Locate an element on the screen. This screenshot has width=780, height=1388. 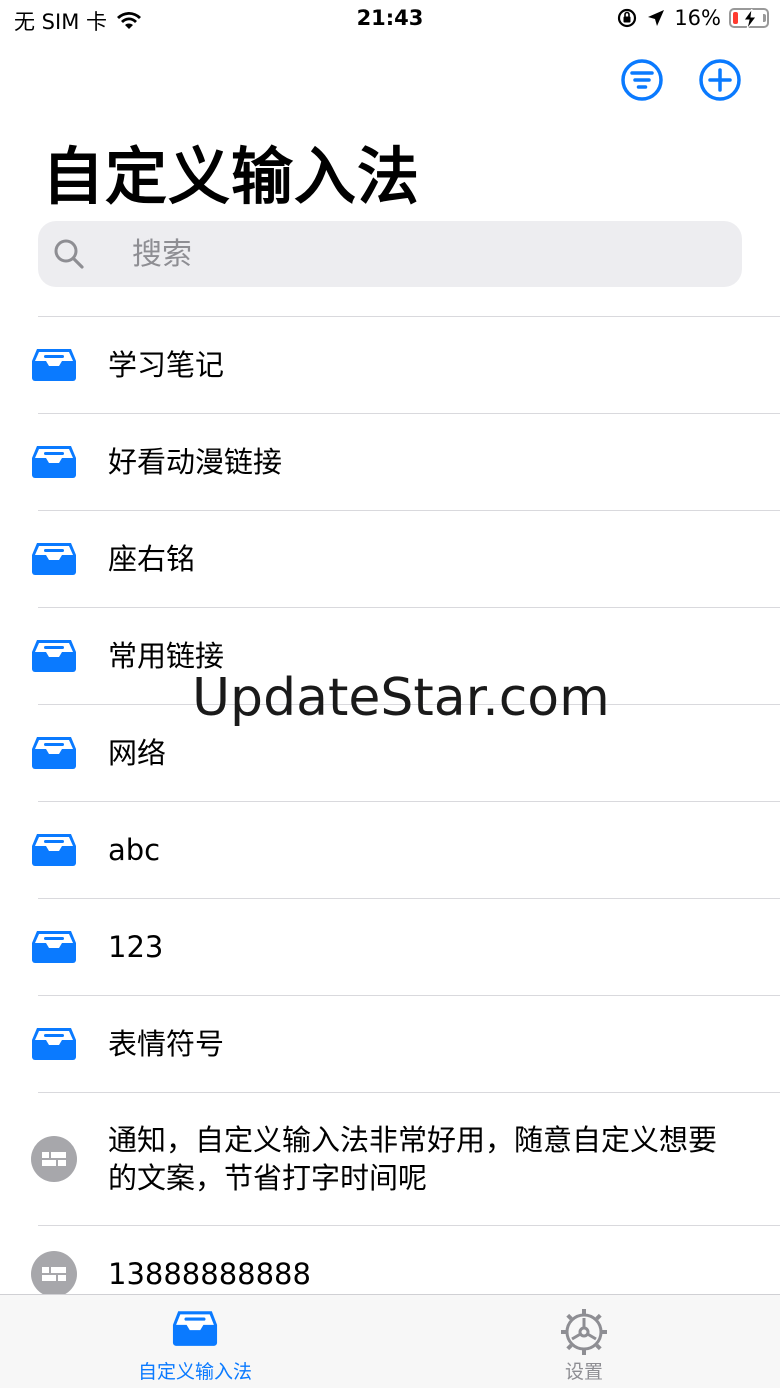
orientation-lock-icon is located at coordinates (627, 18).